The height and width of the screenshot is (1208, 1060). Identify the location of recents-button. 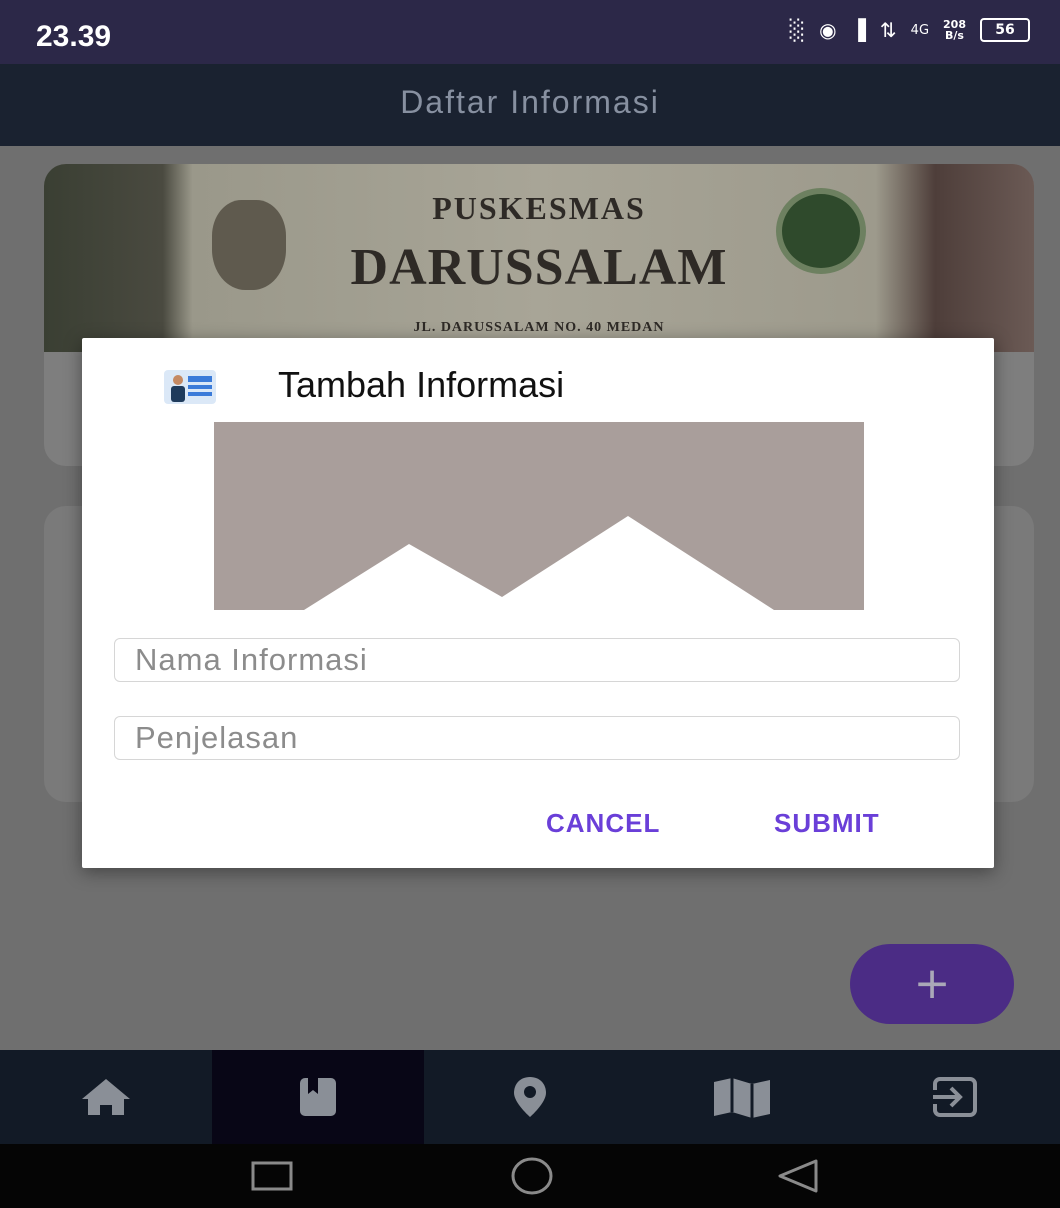
(272, 1178).